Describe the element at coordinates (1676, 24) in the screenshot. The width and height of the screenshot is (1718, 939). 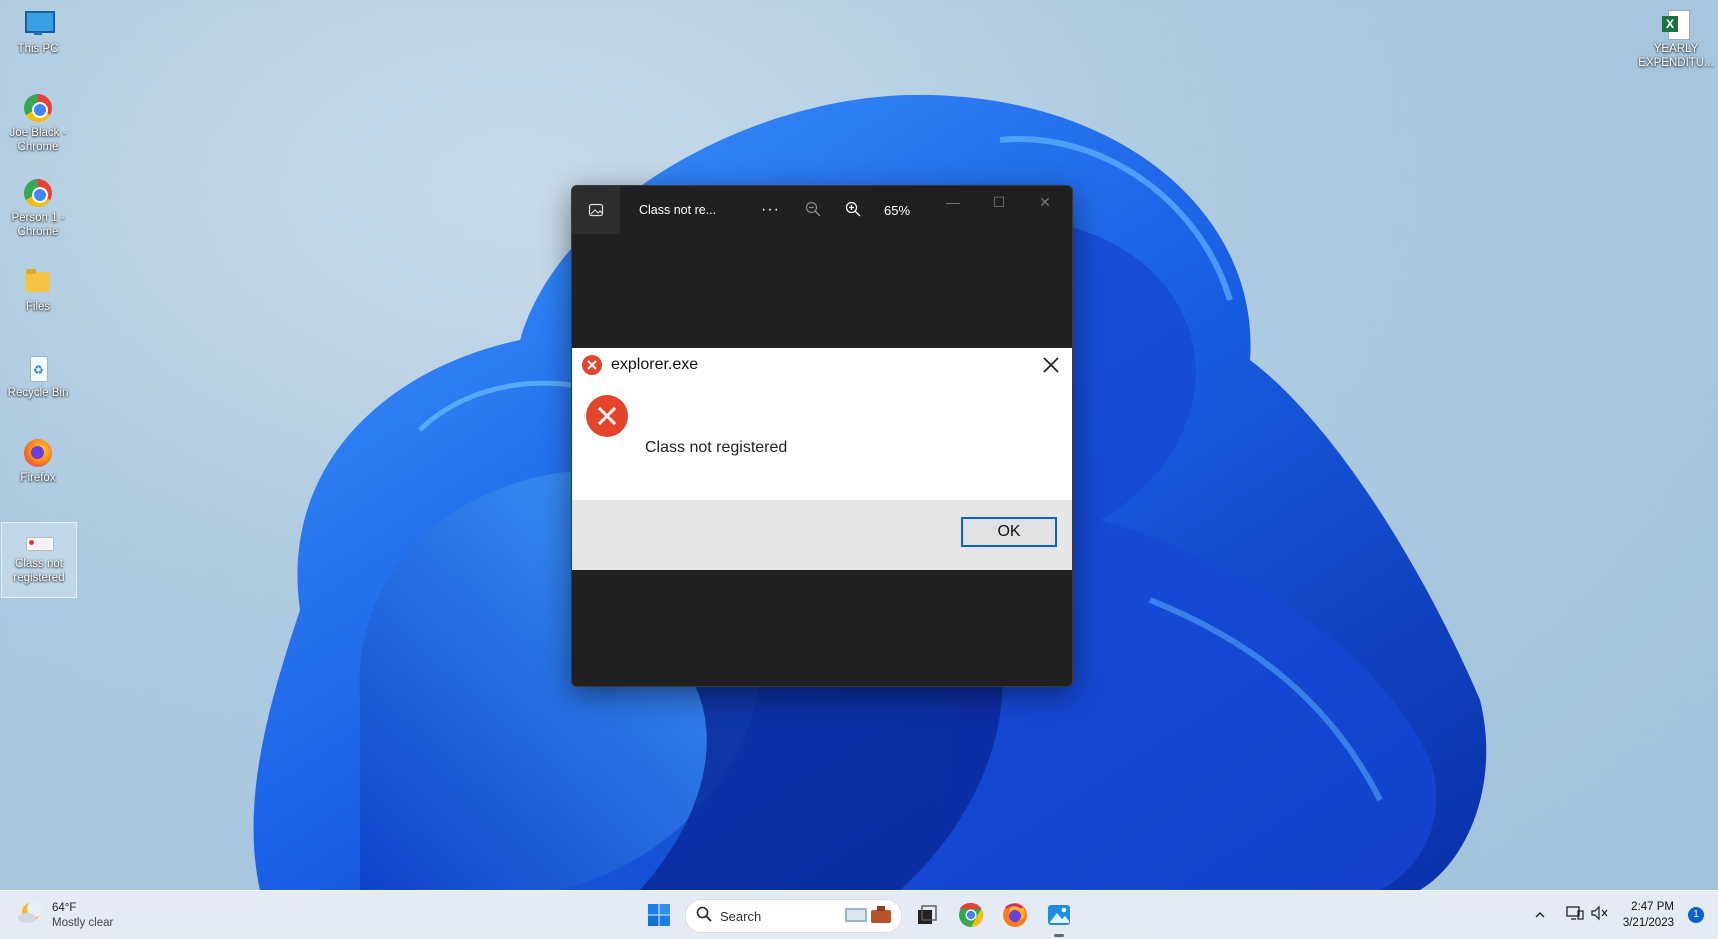
I see `excel-icon: X` at that location.